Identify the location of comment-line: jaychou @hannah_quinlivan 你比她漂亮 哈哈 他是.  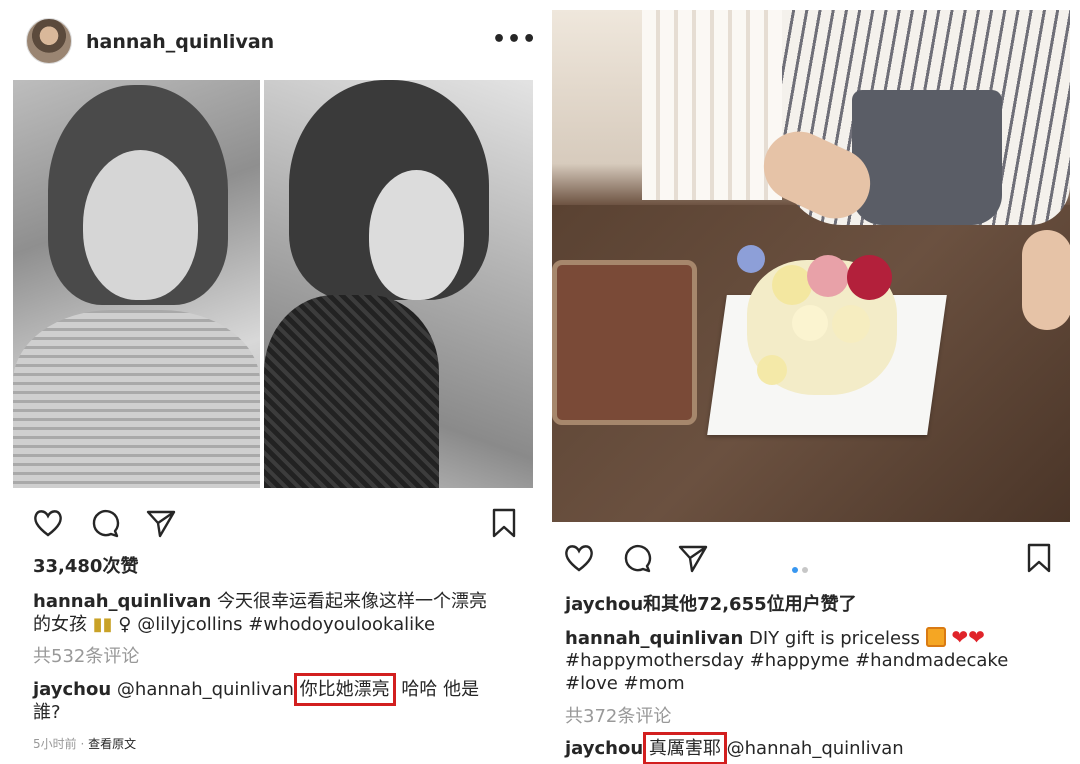
(256, 689).